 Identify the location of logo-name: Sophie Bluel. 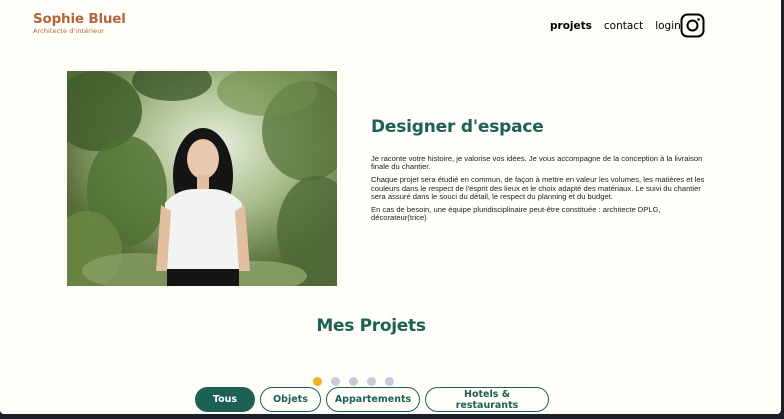
(79, 19).